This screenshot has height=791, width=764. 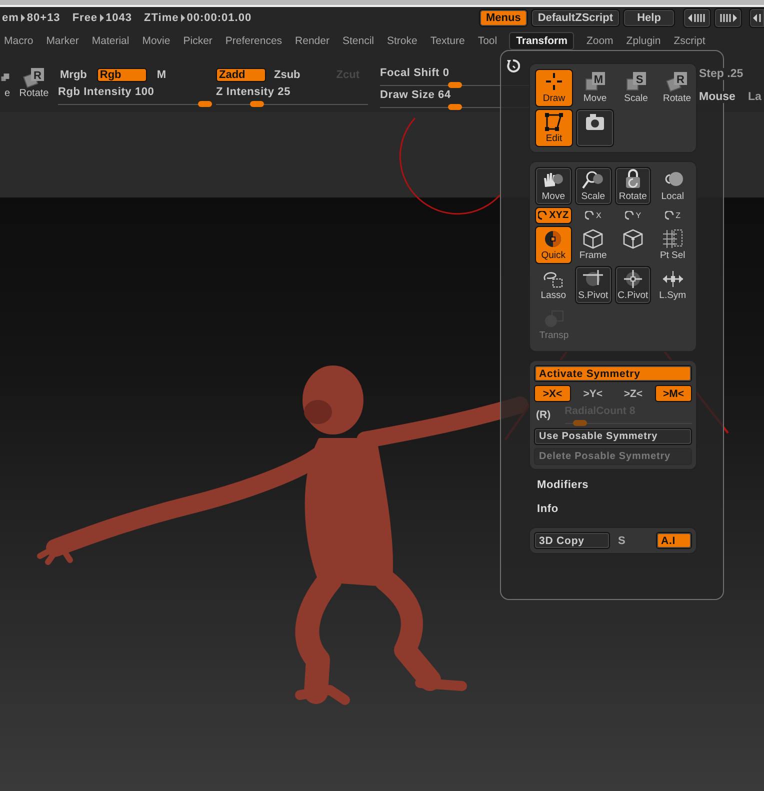 I want to click on menu-item: Movie, so click(x=156, y=41).